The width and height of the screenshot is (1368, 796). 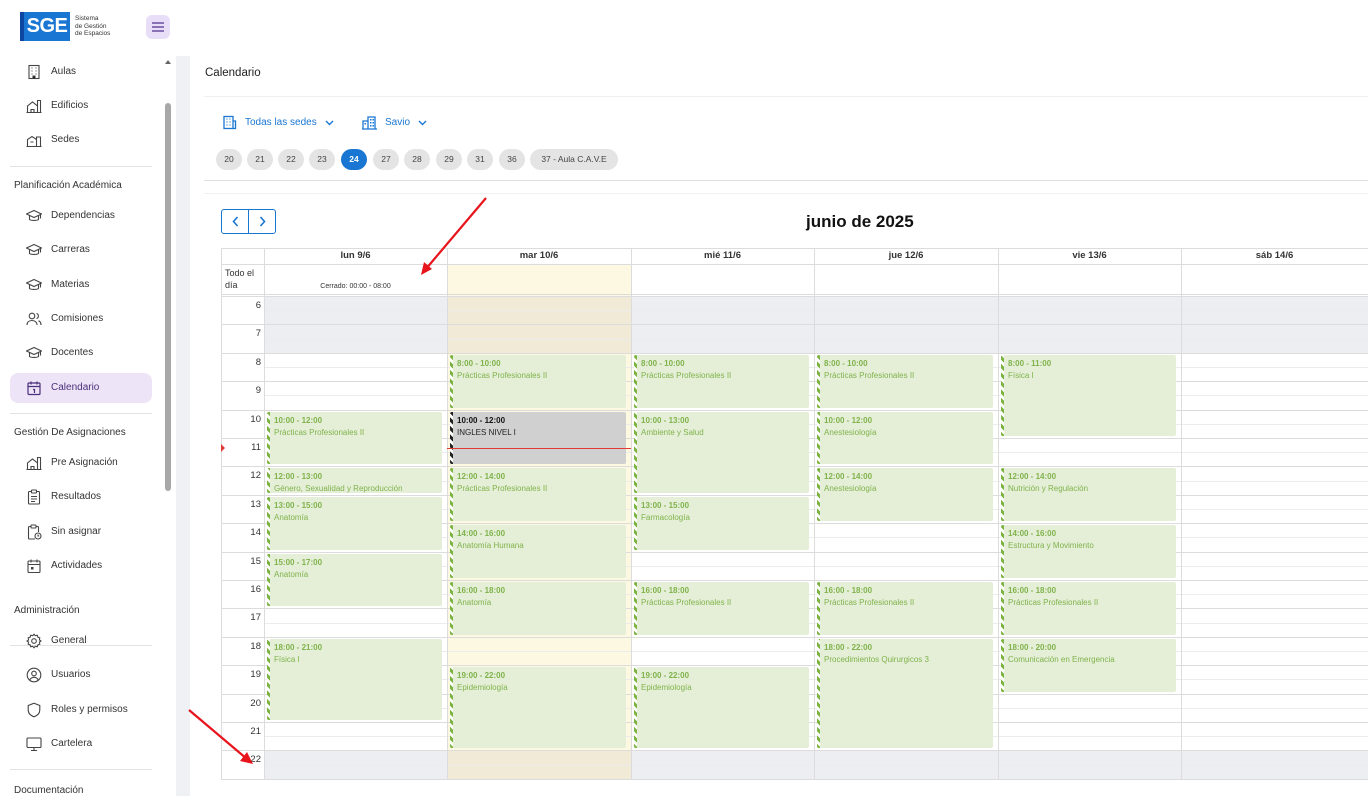 What do you see at coordinates (34, 319) in the screenshot?
I see `users-icon` at bounding box center [34, 319].